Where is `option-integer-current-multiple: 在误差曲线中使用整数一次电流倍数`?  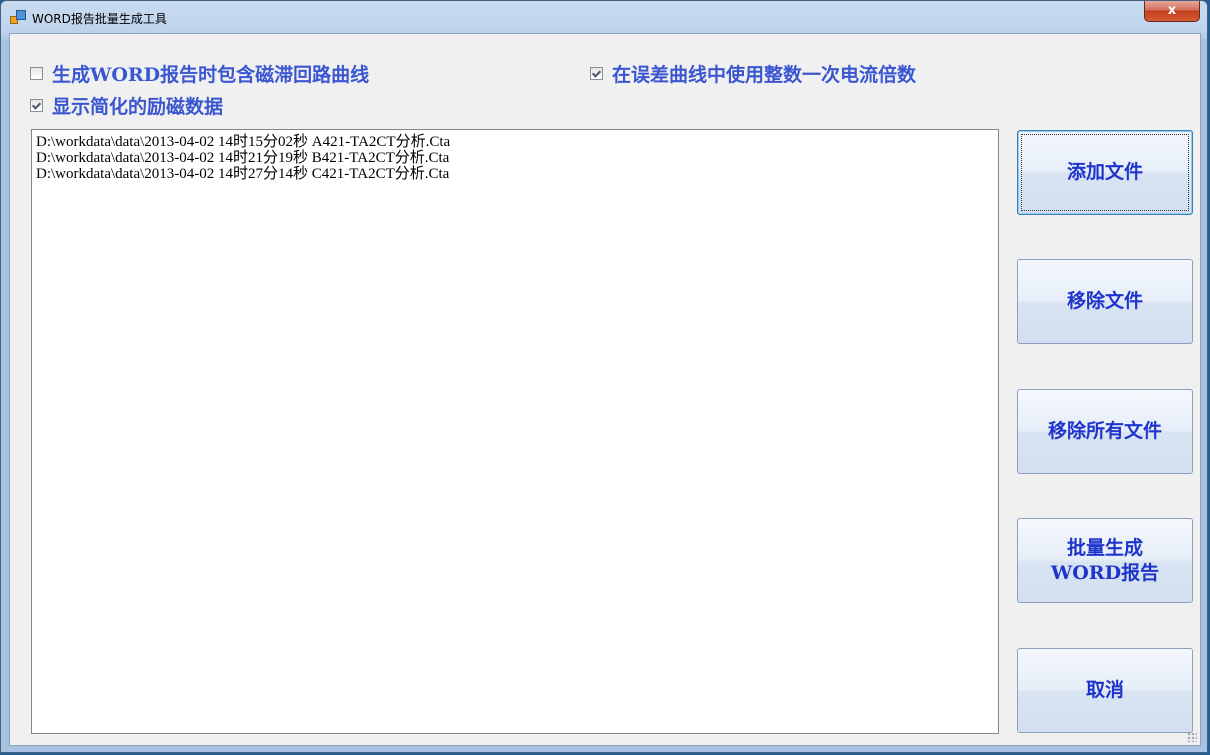 option-integer-current-multiple: 在误差曲线中使用整数一次电流倍数 is located at coordinates (753, 73).